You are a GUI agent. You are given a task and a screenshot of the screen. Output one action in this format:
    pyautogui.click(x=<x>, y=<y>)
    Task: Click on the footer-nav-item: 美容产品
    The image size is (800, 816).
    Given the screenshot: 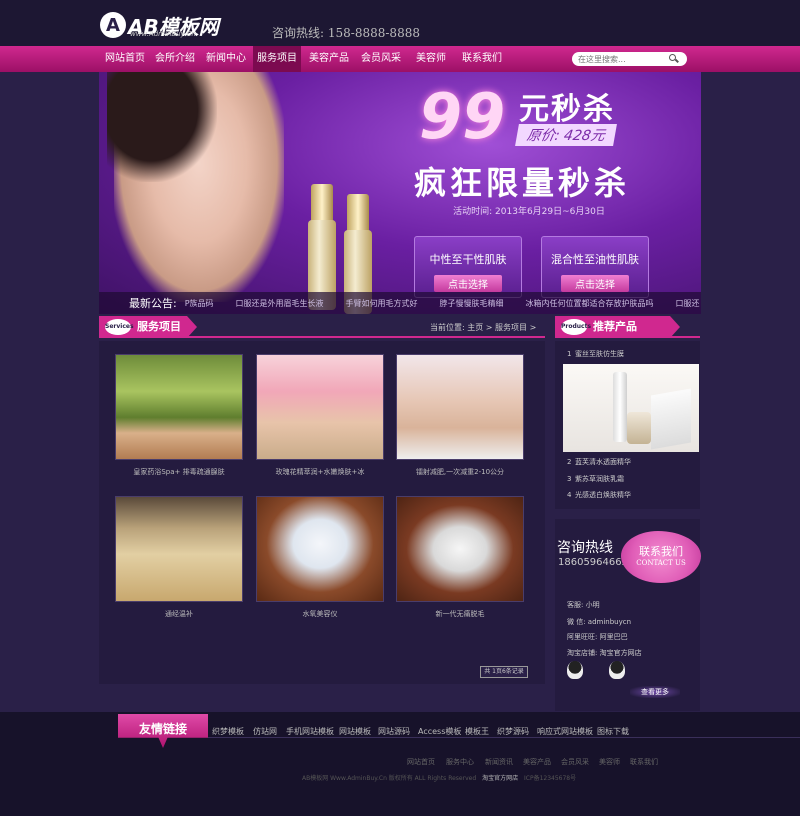 What is the action you would take?
    pyautogui.click(x=537, y=762)
    